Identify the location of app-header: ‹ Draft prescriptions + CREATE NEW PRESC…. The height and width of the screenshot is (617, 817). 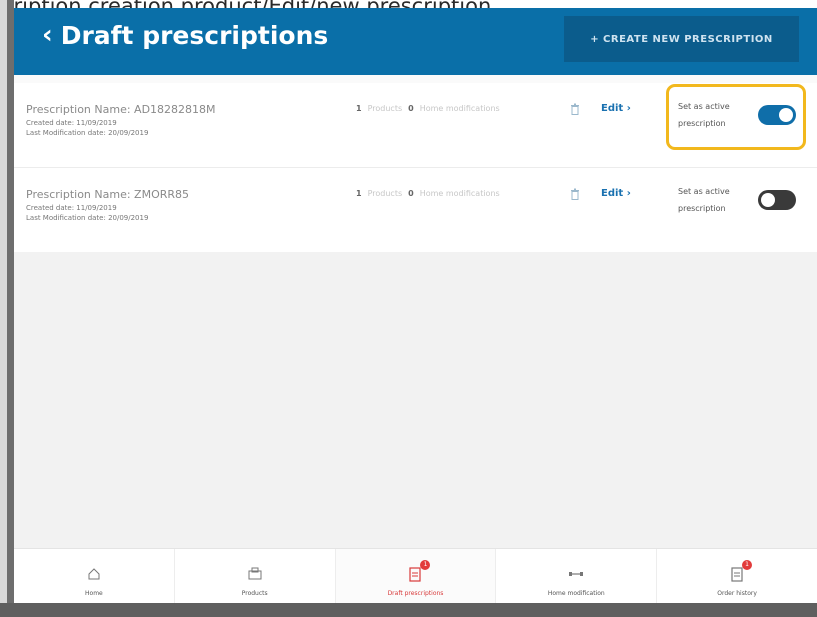
(415, 41).